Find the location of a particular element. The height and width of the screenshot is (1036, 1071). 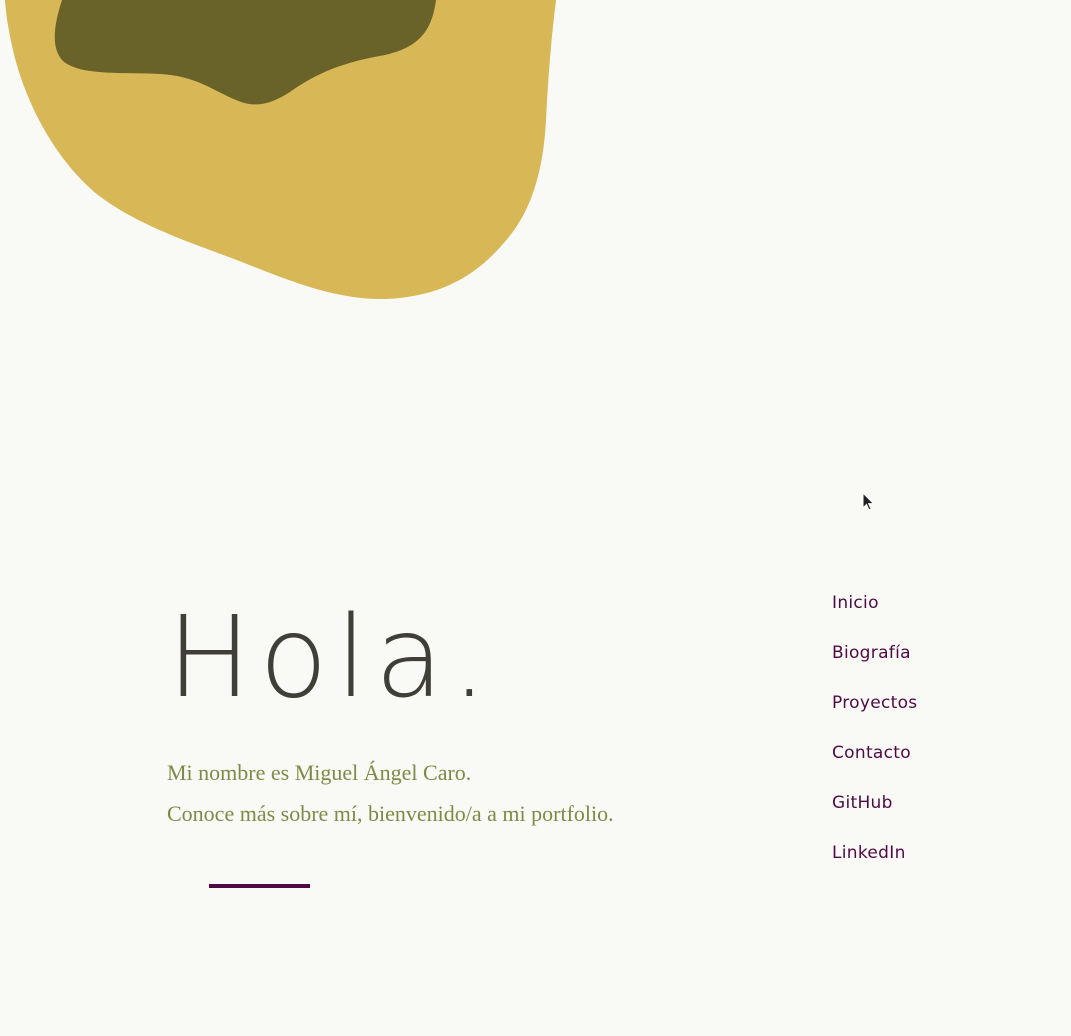

nav-link-contacto: Contacto is located at coordinates (871, 753).